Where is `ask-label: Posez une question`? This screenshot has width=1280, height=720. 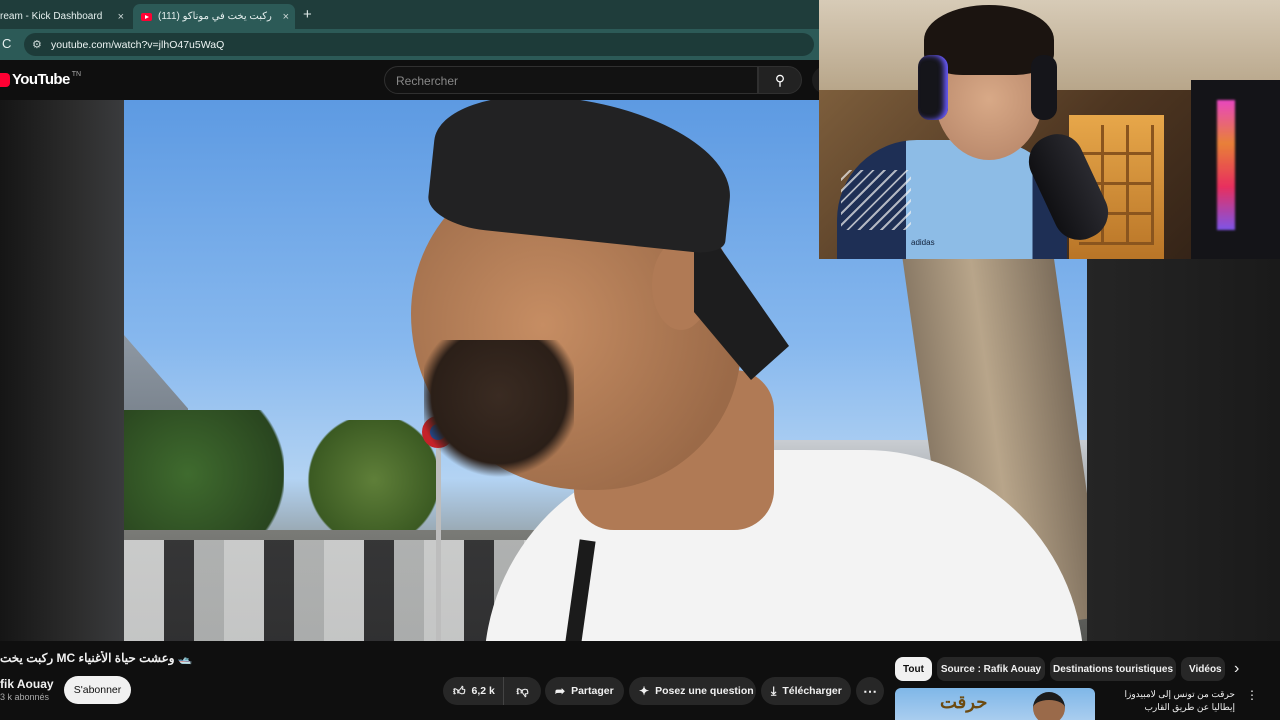 ask-label: Posez une question is located at coordinates (704, 691).